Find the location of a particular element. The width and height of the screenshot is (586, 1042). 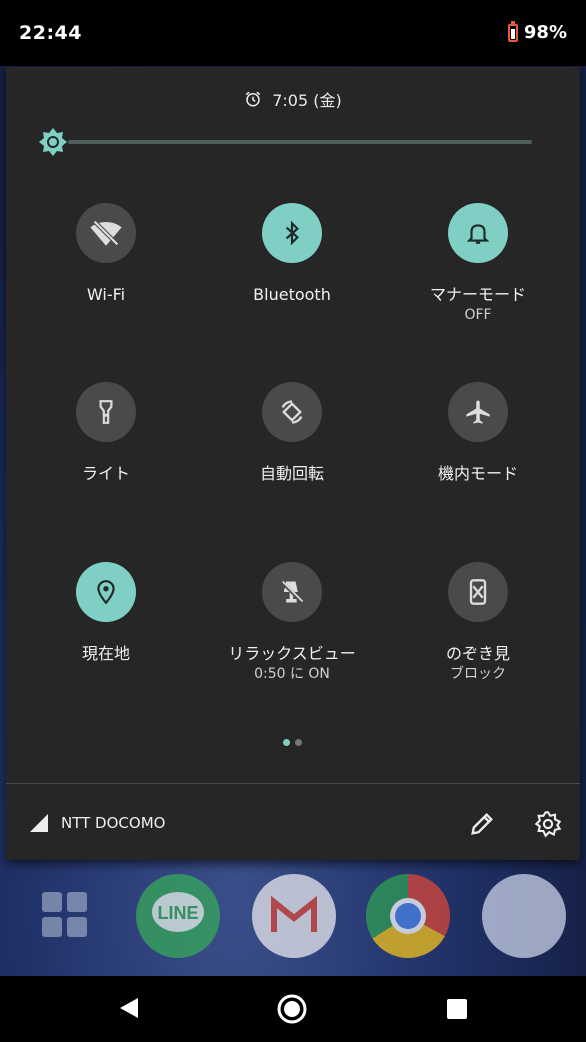

battery-indicator: 98% is located at coordinates (537, 31).